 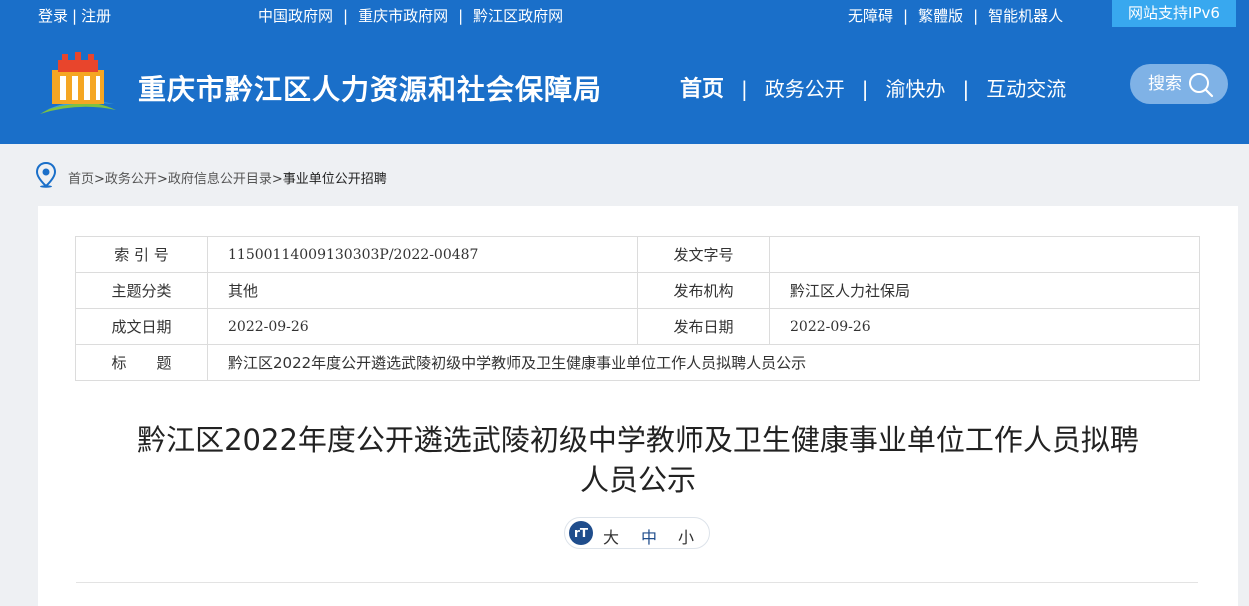 I want to click on nav-government-affairs: 政务公开, so click(x=805, y=87).